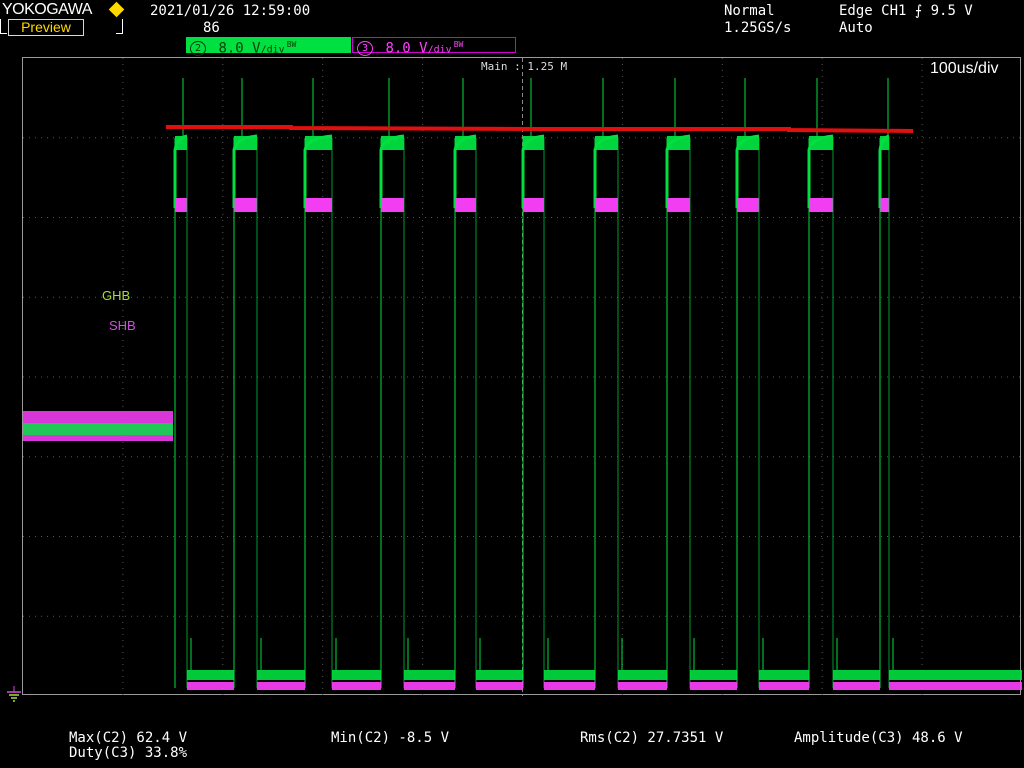 Image resolution: width=1024 pixels, height=768 pixels. Describe the element at coordinates (856, 28) in the screenshot. I see `trigger-mode: Auto` at that location.